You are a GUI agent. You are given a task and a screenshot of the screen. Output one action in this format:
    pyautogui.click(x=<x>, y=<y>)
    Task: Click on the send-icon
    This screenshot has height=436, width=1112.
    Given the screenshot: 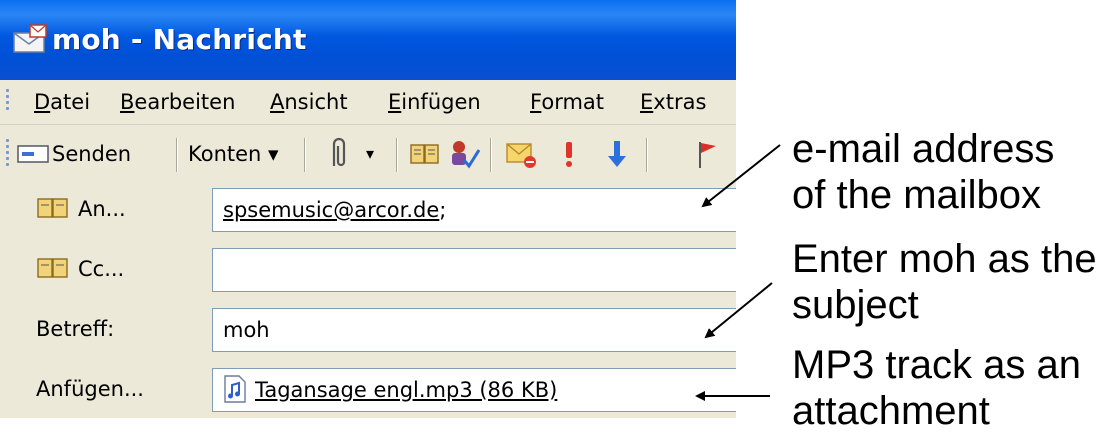 What is the action you would take?
    pyautogui.click(x=33, y=154)
    